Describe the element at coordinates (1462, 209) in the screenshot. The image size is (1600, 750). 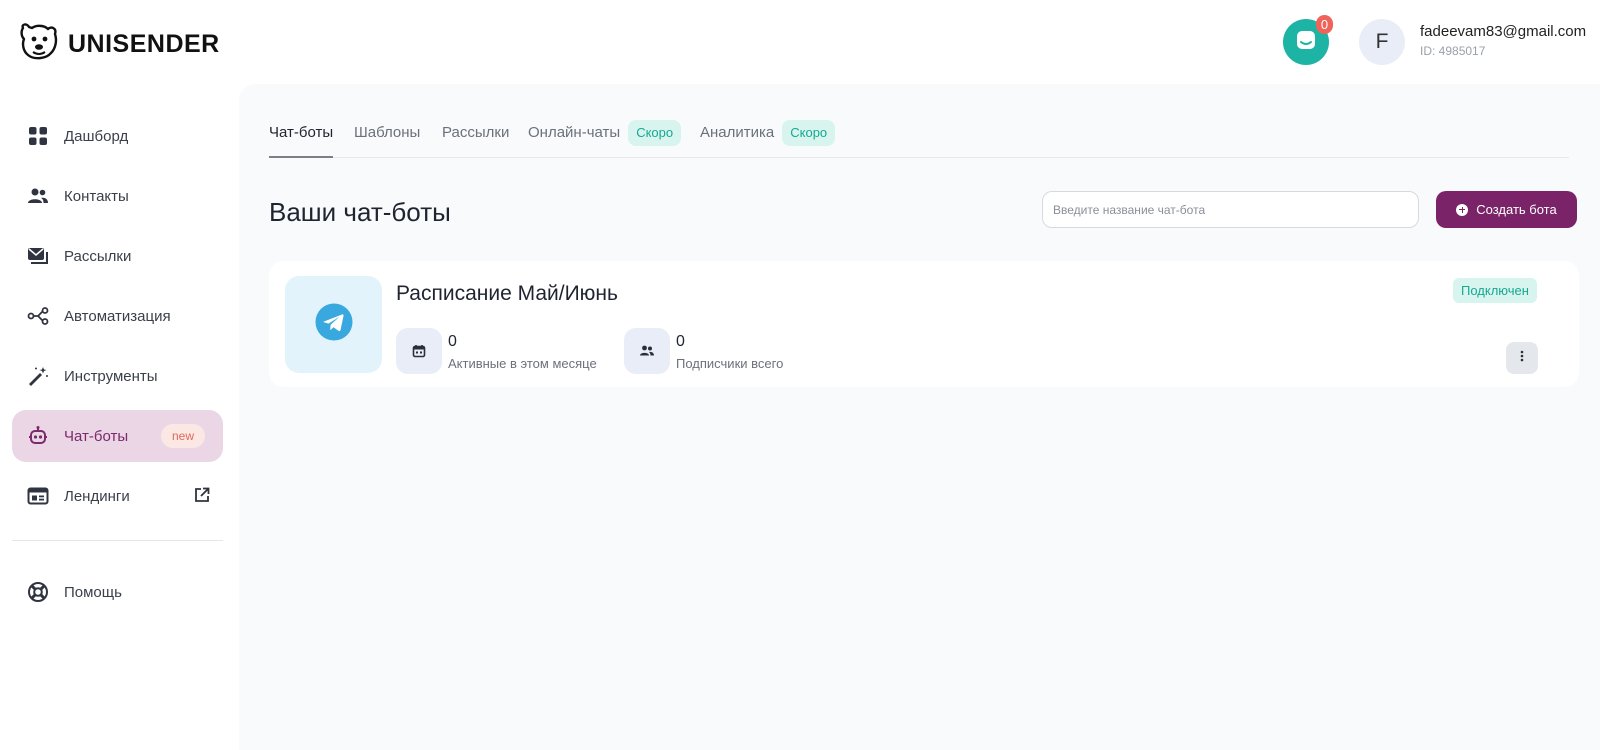
I see `plus-circle-icon` at that location.